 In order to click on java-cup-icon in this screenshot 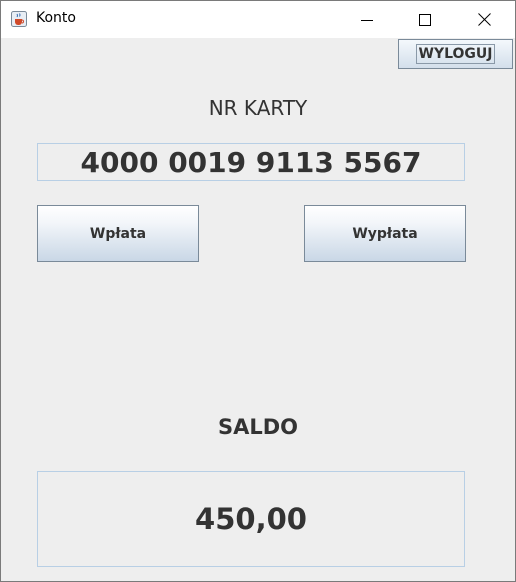, I will do `click(19, 19)`.